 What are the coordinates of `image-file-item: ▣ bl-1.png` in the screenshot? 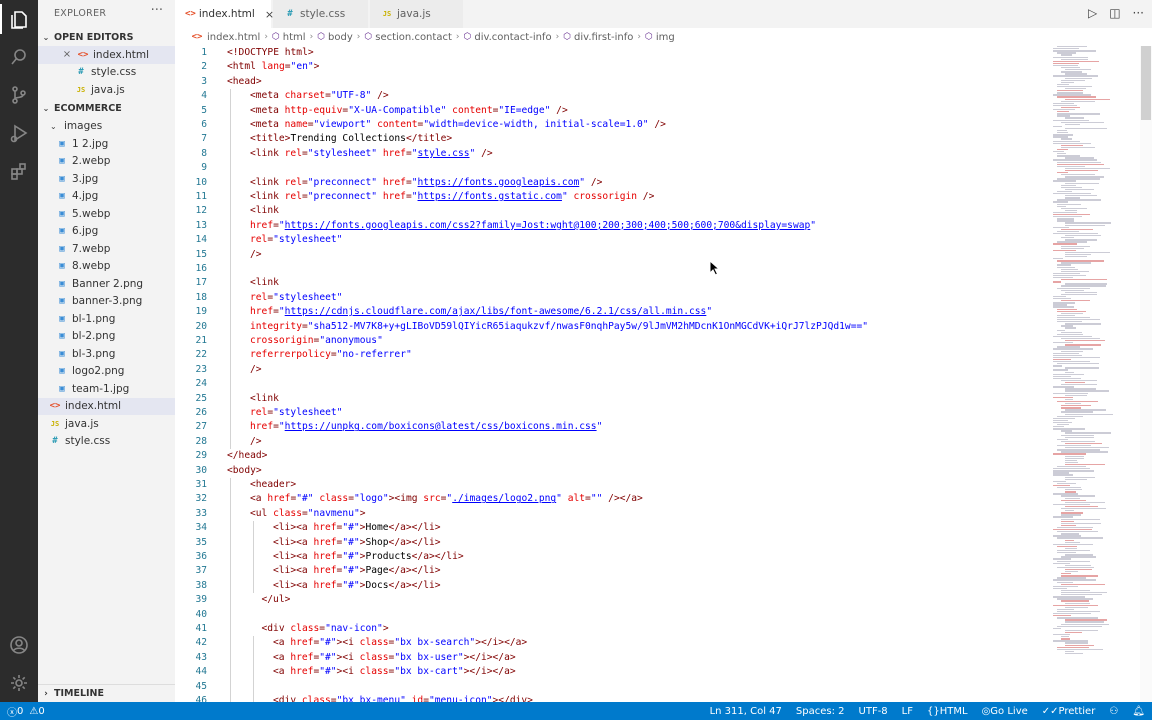 It's located at (106, 319).